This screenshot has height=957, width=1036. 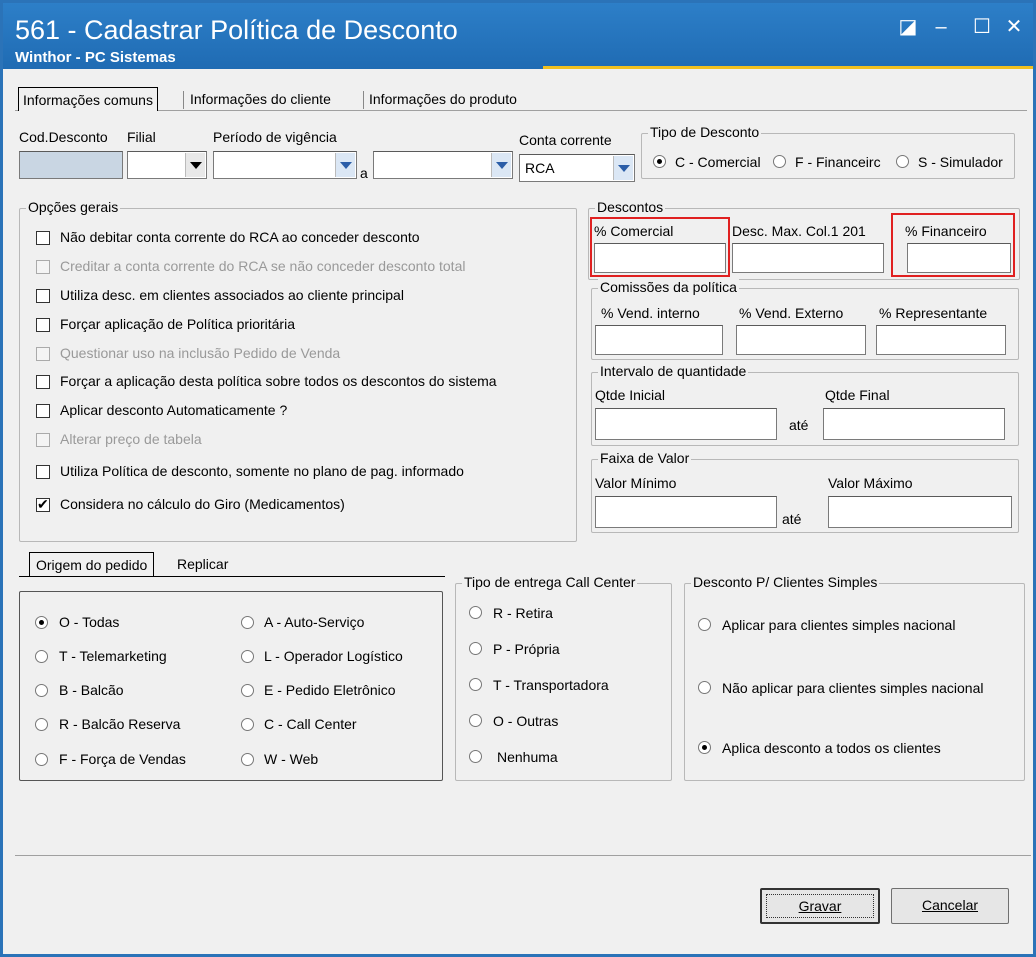 What do you see at coordinates (236, 30) in the screenshot?
I see `window-title: 561 - Cadastrar Política de Desconto` at bounding box center [236, 30].